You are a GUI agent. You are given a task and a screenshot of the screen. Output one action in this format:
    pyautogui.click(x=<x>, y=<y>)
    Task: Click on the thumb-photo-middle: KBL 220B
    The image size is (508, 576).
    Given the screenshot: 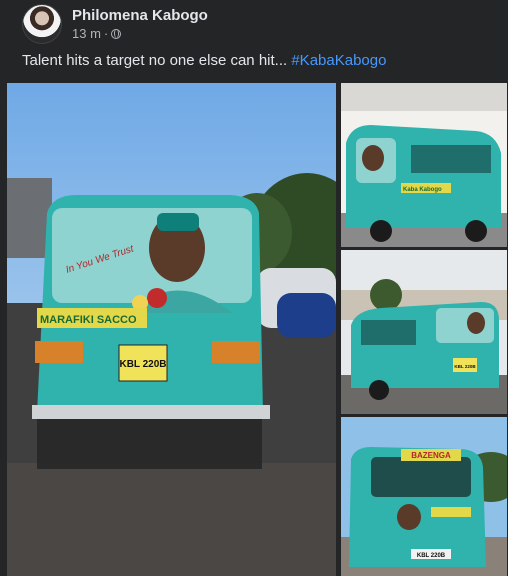 What is the action you would take?
    pyautogui.click(x=424, y=332)
    